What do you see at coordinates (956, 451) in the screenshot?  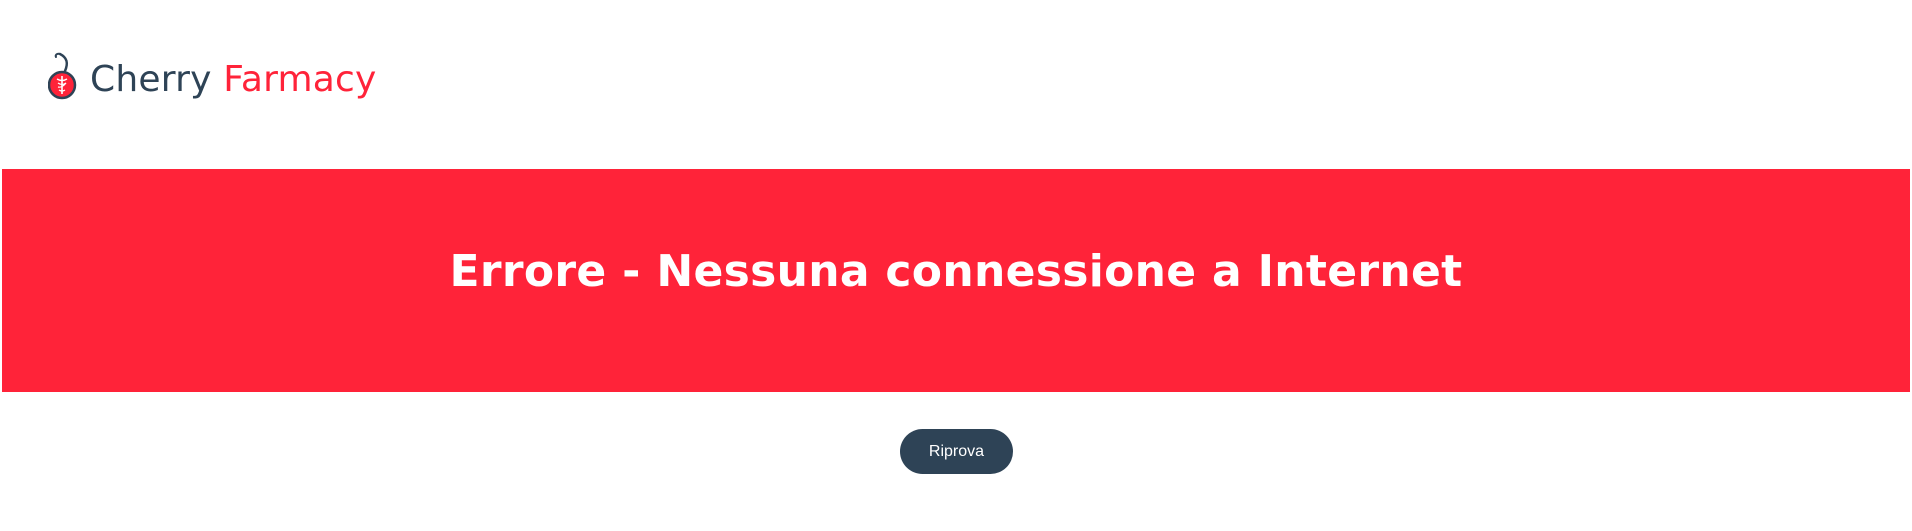 I see `retry-button: Riprova` at bounding box center [956, 451].